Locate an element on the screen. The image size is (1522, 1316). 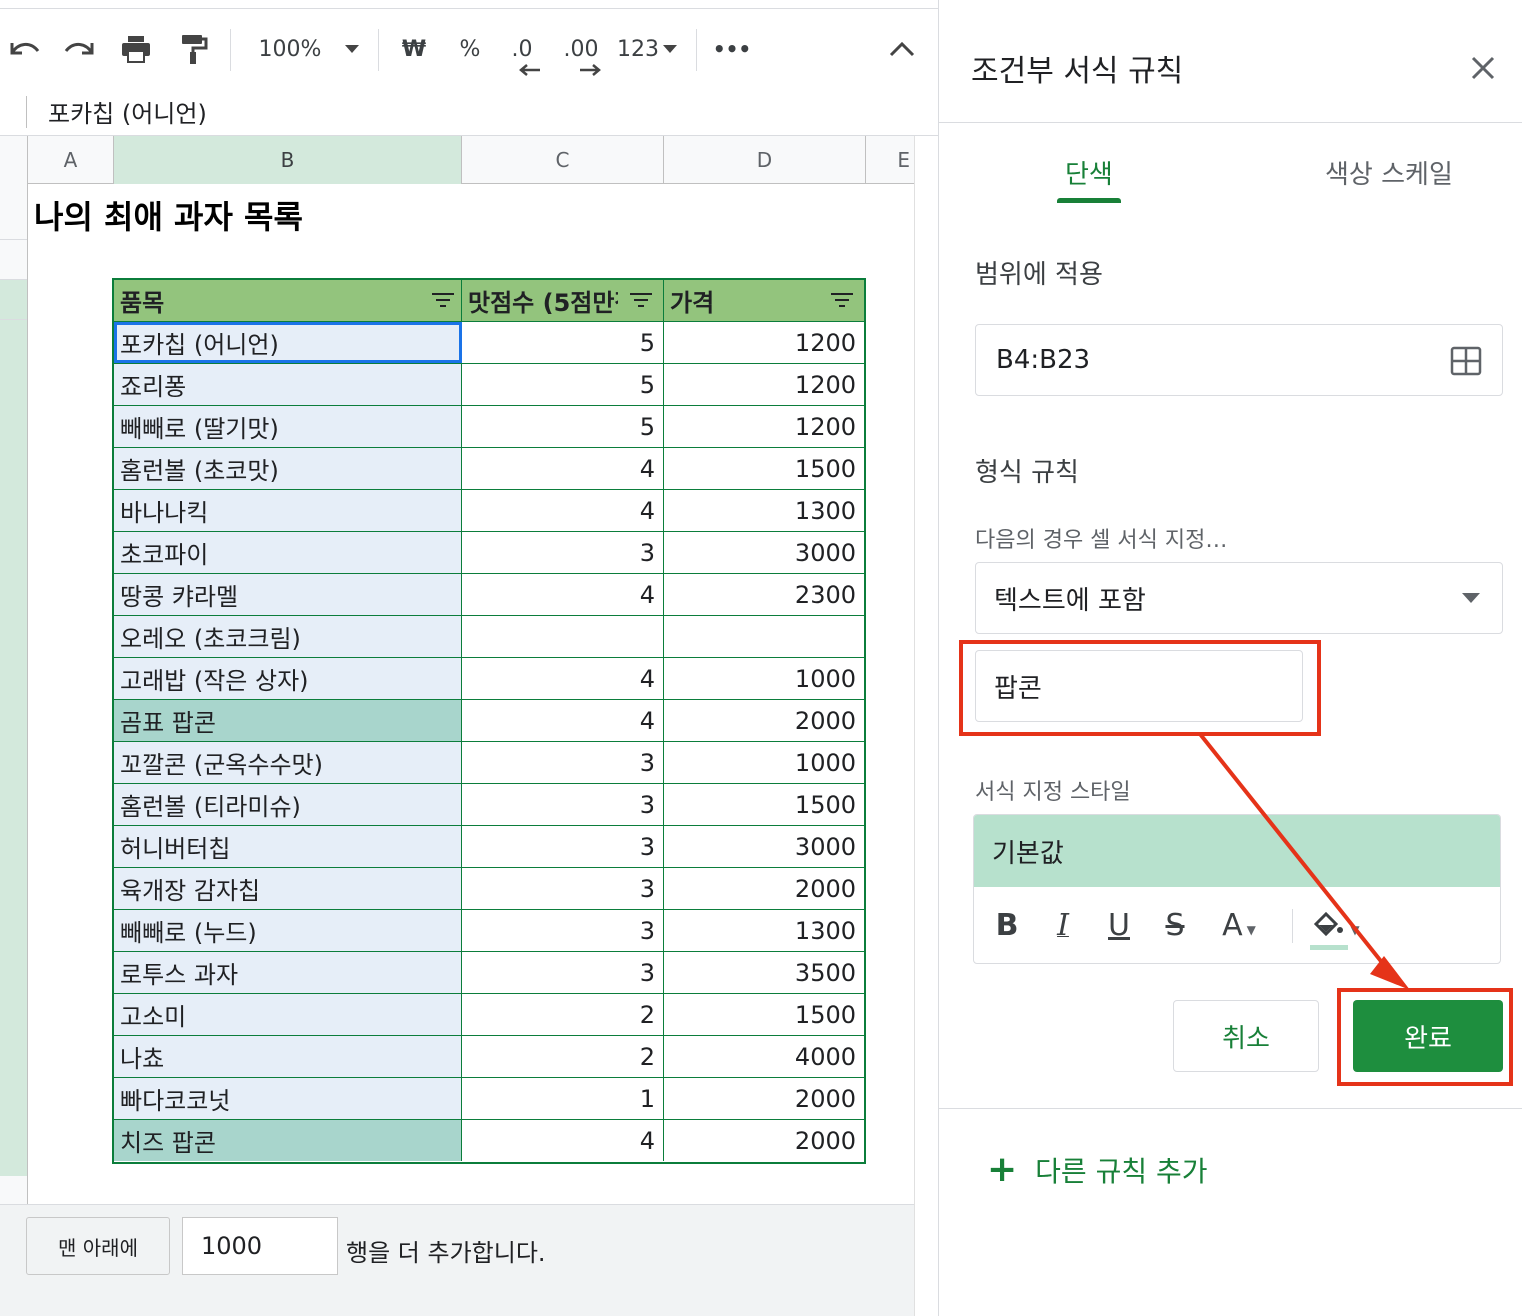
score-cell: 1 is located at coordinates (563, 1098).